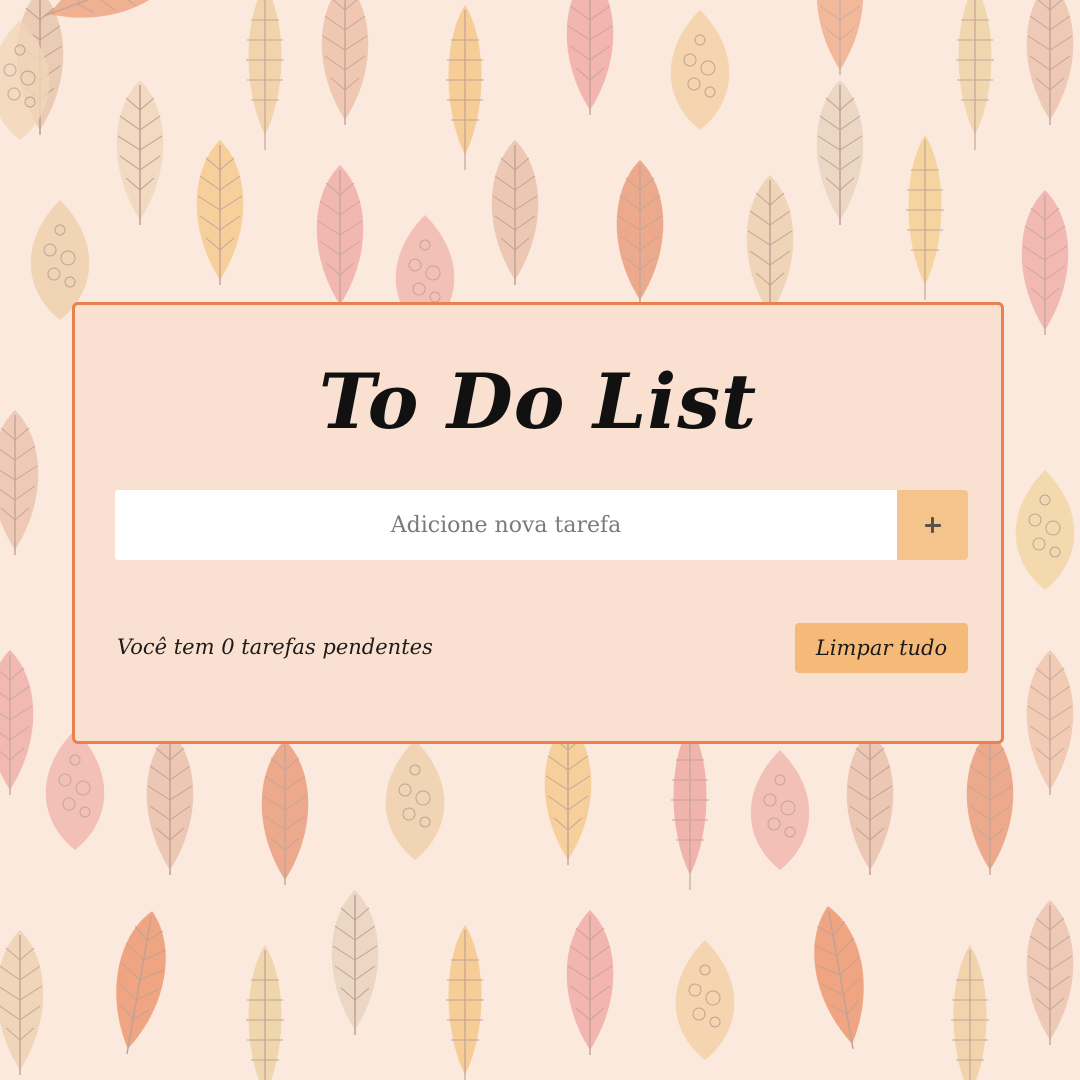  I want to click on pending-tasks-count: Você tem 0 tarefas pendentes, so click(275, 647).